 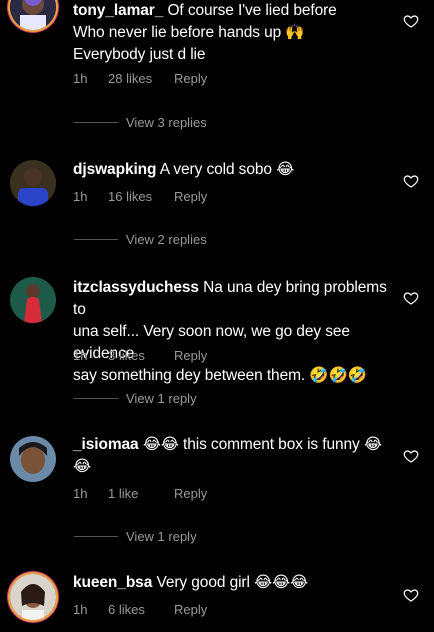 What do you see at coordinates (189, 32) in the screenshot?
I see `comment-text-line: Who never lie before hands up 🙌` at bounding box center [189, 32].